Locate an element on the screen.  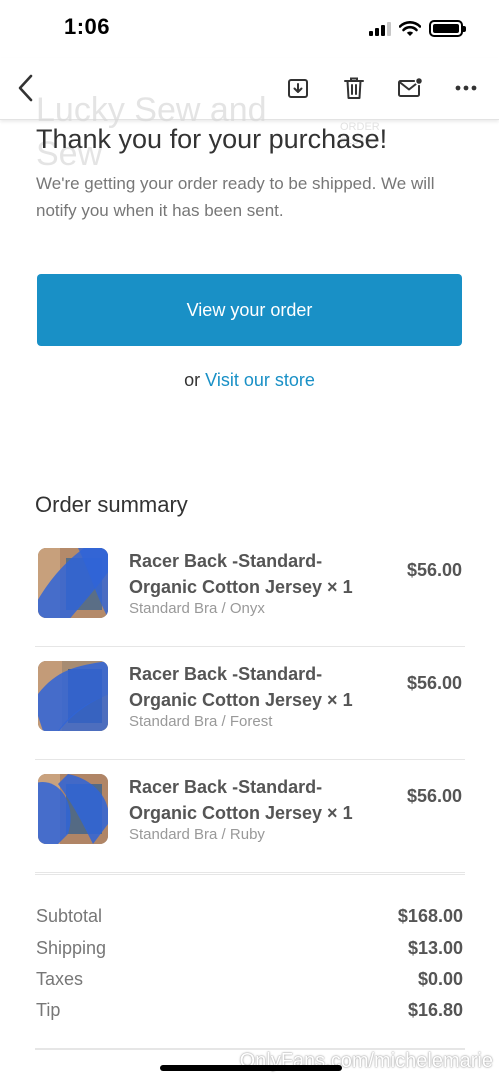
item-variant: Standard Bra / Forest is located at coordinates (201, 721).